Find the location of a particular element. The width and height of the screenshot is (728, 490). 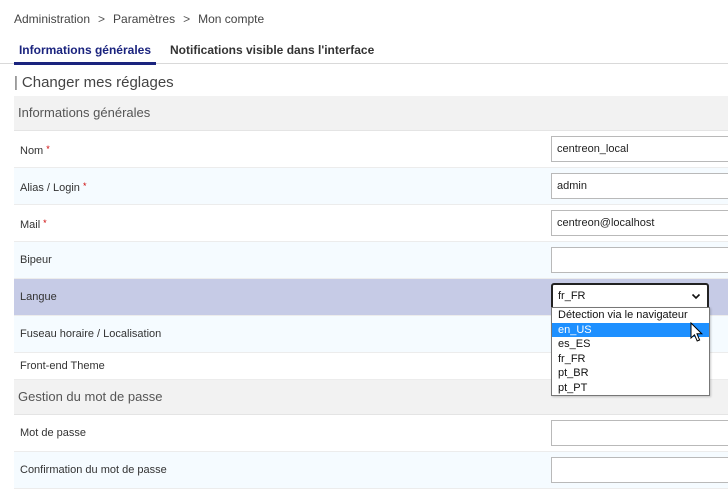

breadcrumb: Administration > Paramètres > Mon compte is located at coordinates (141, 19).